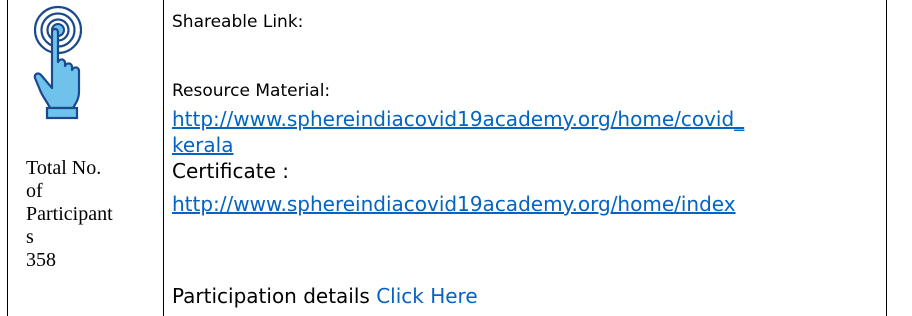  What do you see at coordinates (69, 214) in the screenshot?
I see `participants-line: Participant` at bounding box center [69, 214].